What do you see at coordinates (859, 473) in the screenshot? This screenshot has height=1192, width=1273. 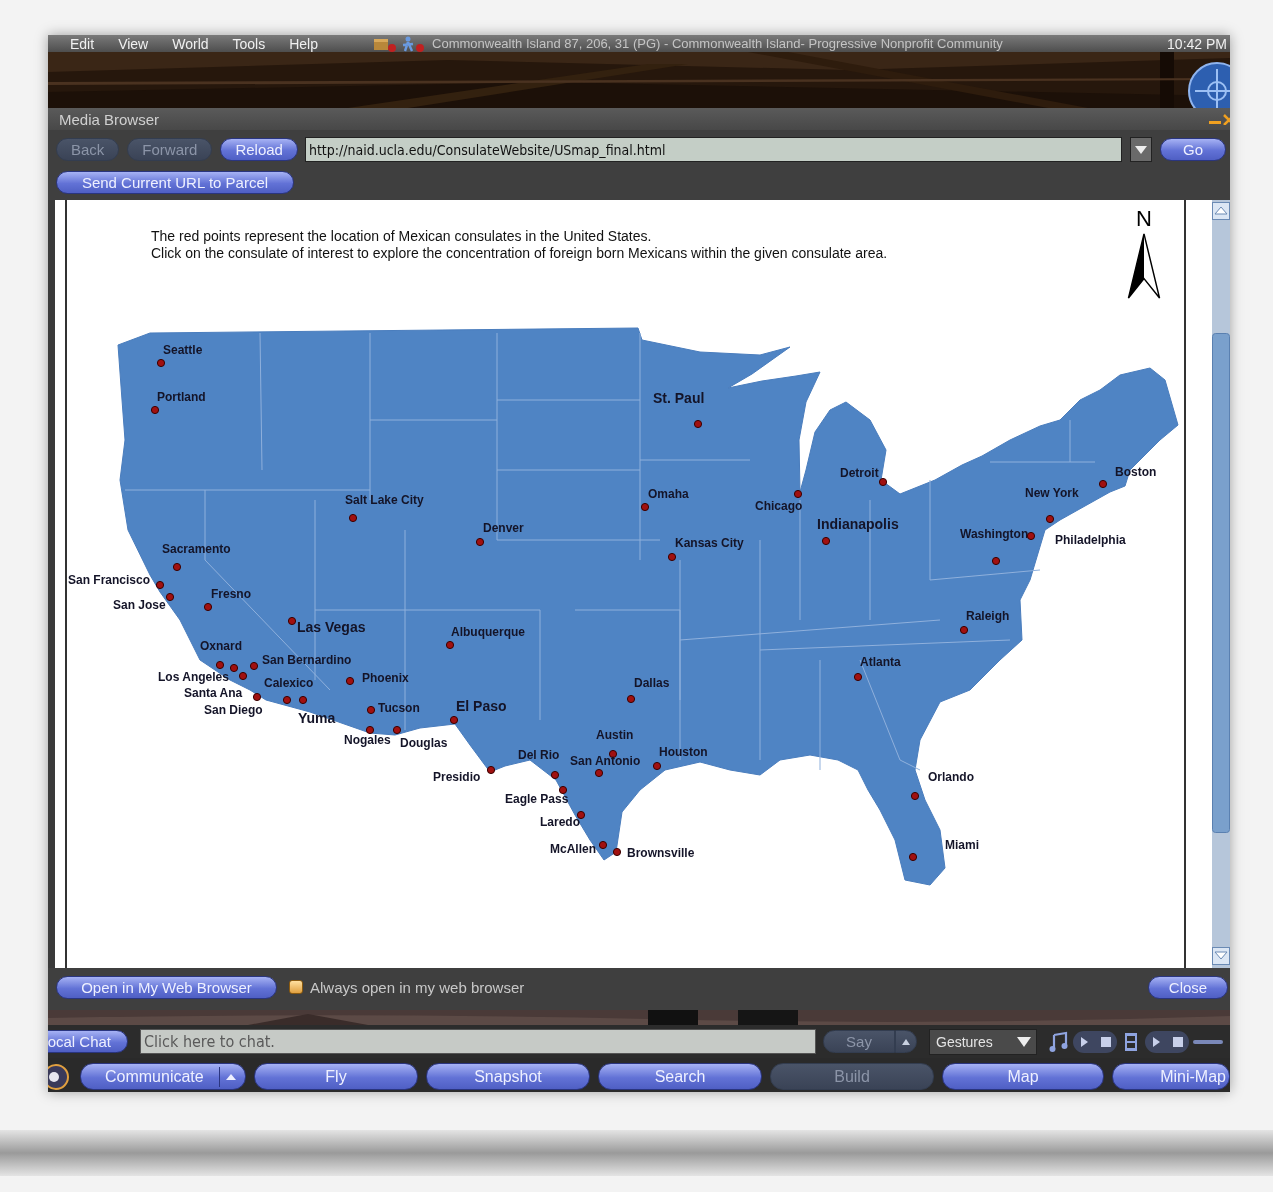 I see `city-label: Detroit` at bounding box center [859, 473].